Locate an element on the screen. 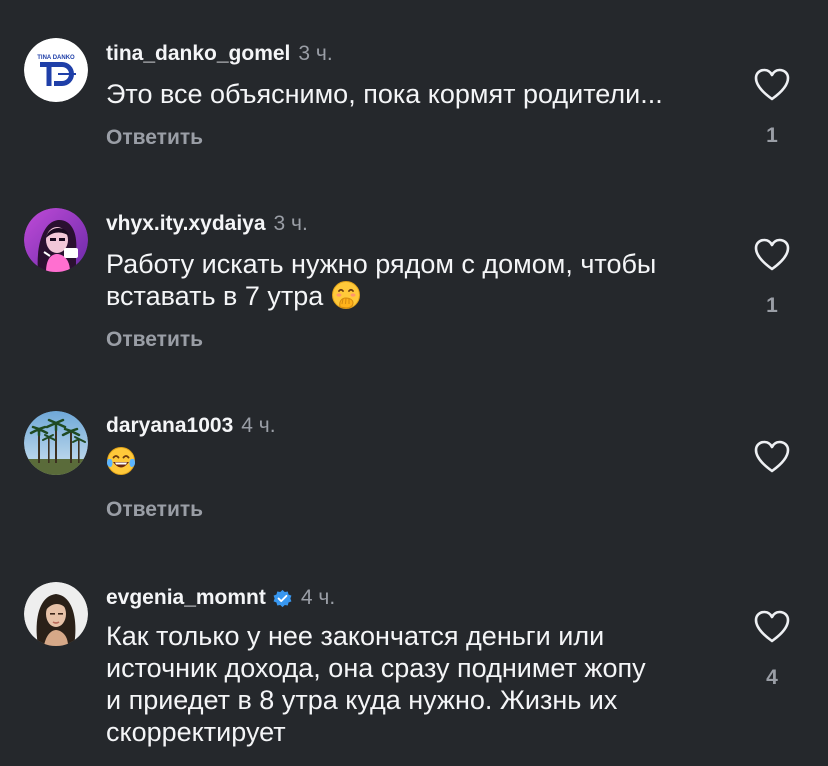 Image resolution: width=828 pixels, height=766 pixels. face-with-tears-of-joy-icon is located at coordinates (121, 461).